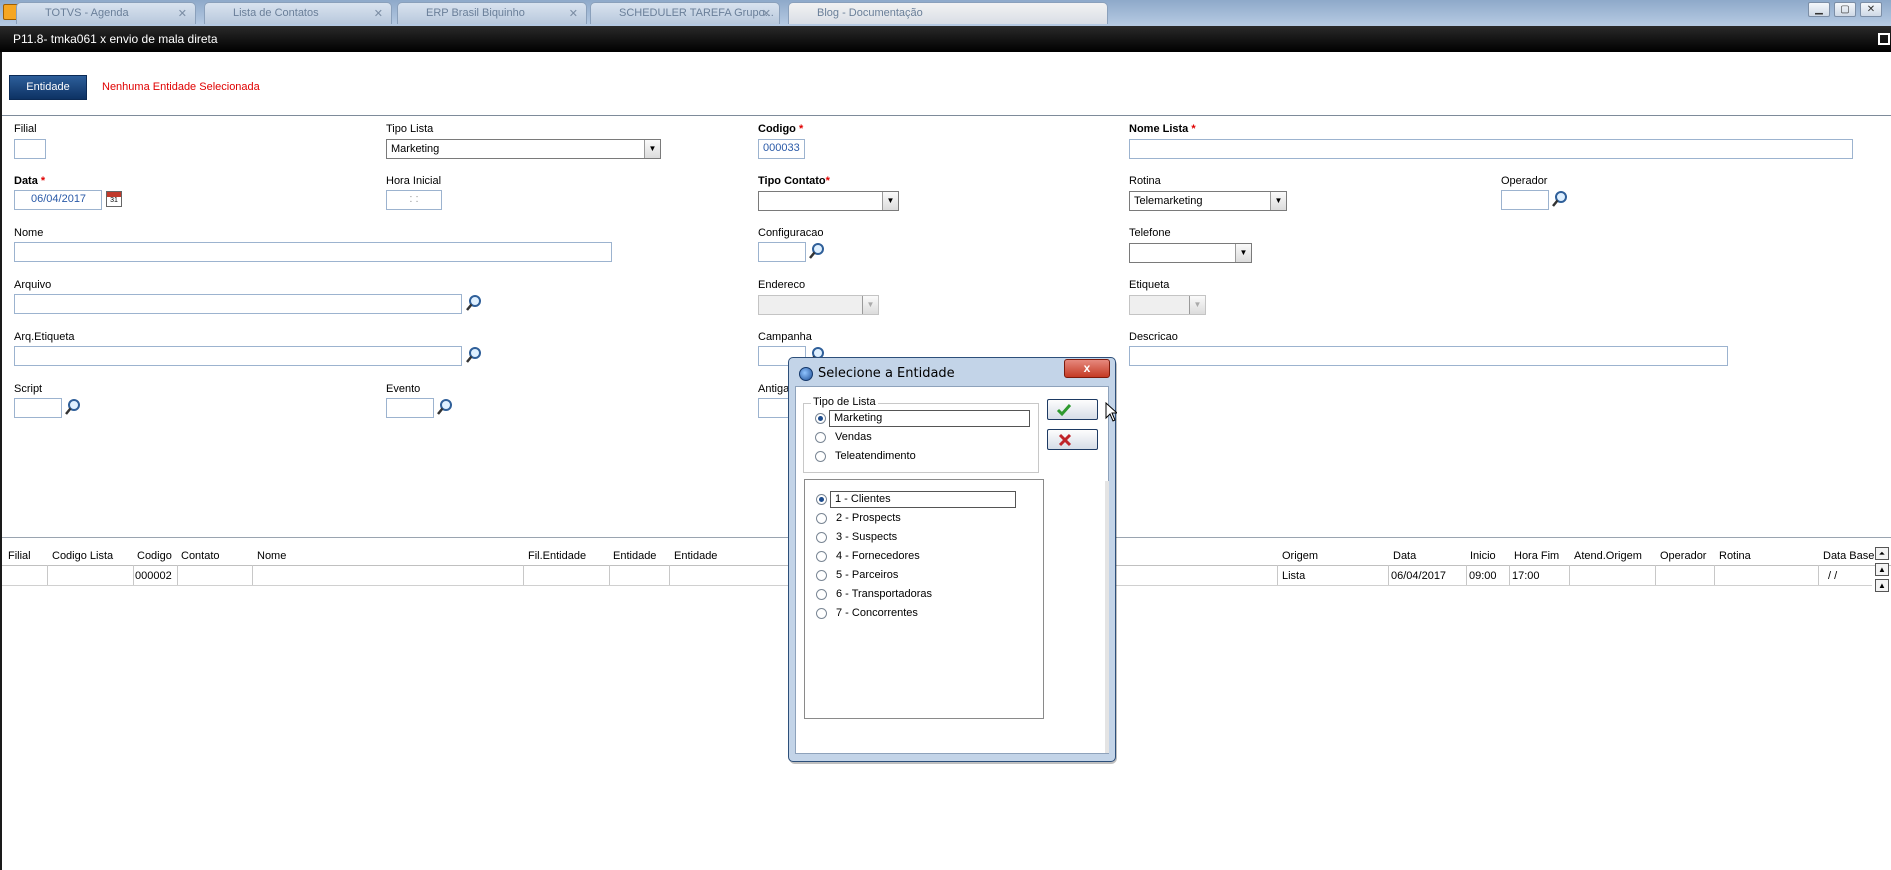 This screenshot has height=870, width=1891. Describe the element at coordinates (1882, 553) in the screenshot. I see `scroll-top-button: ⏶` at that location.